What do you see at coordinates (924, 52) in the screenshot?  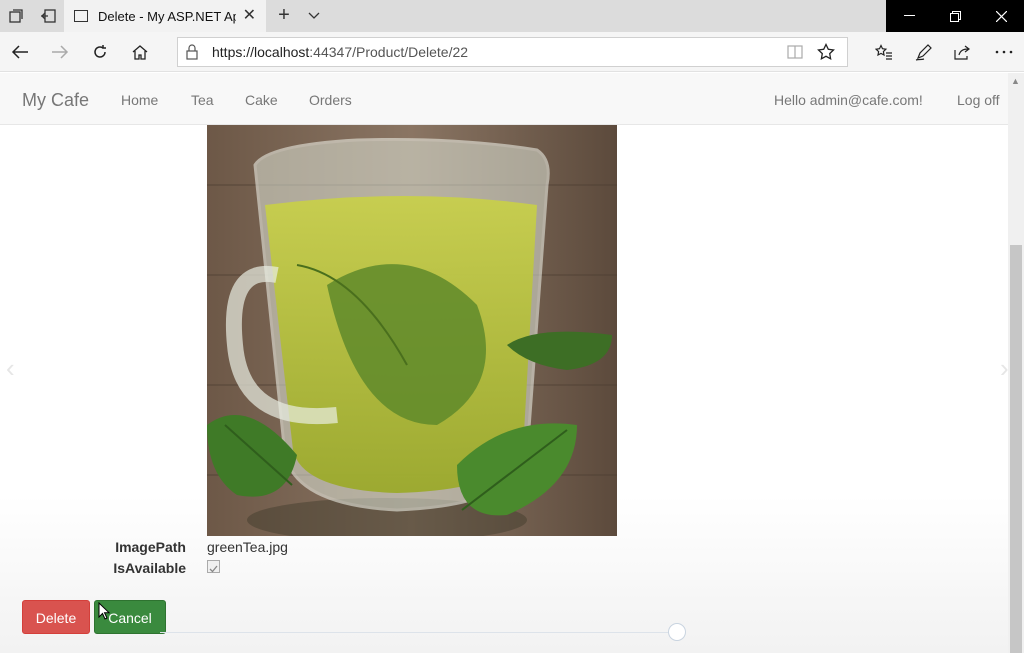 I see `pen-icon` at bounding box center [924, 52].